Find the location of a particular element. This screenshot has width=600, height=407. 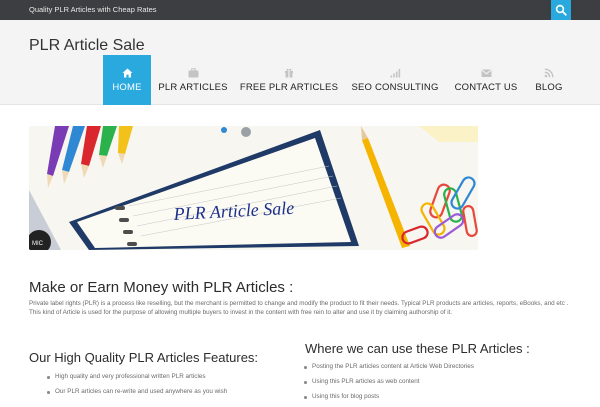

search-icon is located at coordinates (561, 10).